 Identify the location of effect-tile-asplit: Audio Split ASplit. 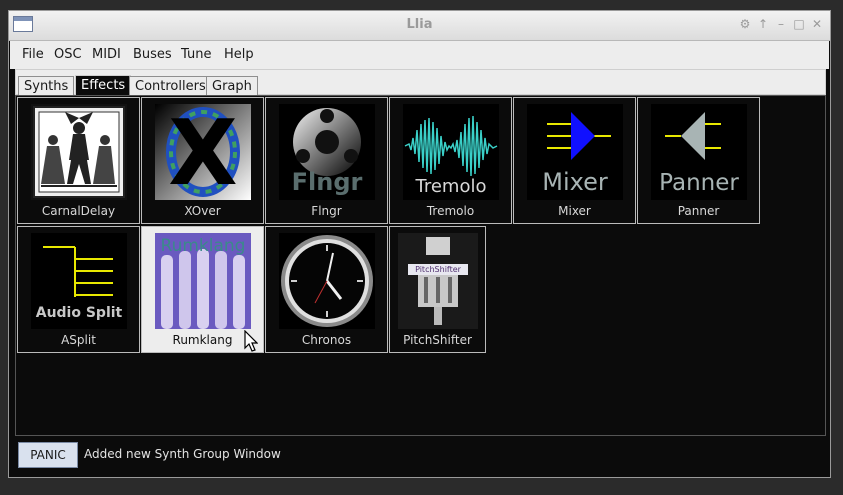
(78, 289).